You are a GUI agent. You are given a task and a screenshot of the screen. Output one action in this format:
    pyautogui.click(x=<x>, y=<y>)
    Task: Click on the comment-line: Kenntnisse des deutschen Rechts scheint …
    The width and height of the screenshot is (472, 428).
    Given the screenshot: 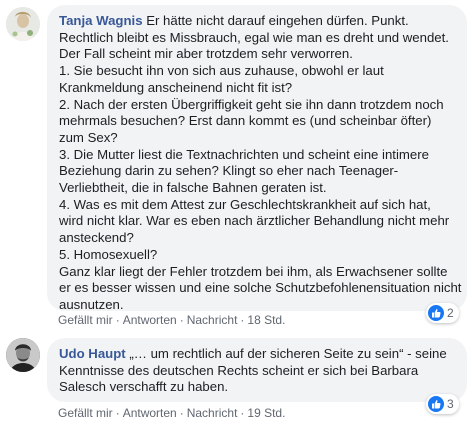 What is the action you would take?
    pyautogui.click(x=239, y=370)
    